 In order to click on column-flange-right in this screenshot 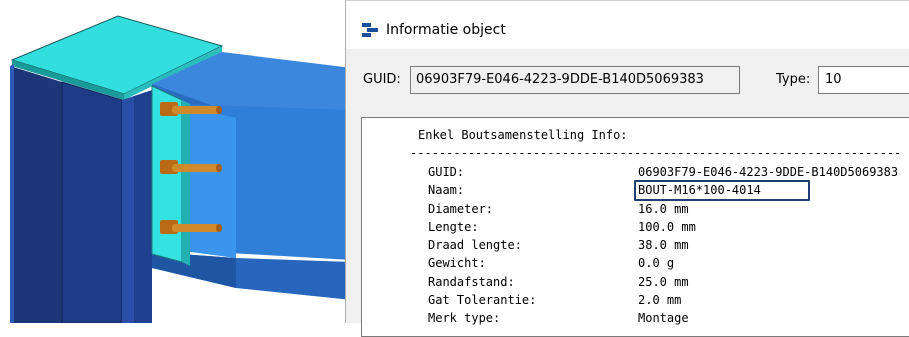, I will do `click(143, 206)`.